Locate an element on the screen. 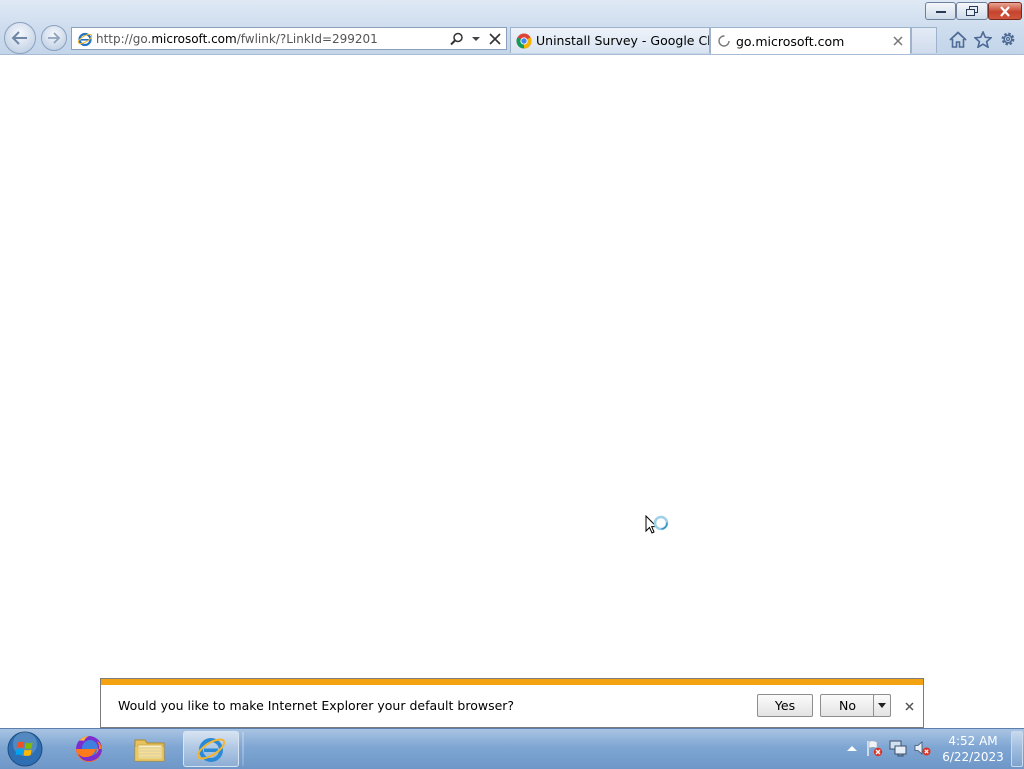 Image resolution: width=1024 pixels, height=769 pixels. volume-muted-icon is located at coordinates (922, 748).